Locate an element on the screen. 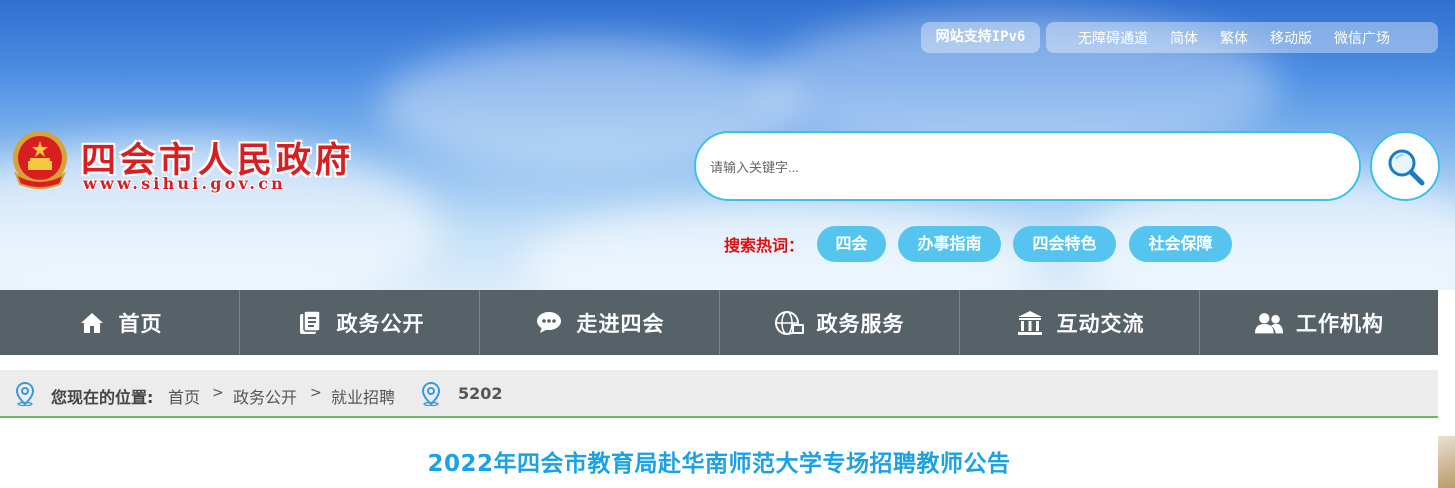 The width and height of the screenshot is (1455, 488). nav-item-interaction: 互动交流 is located at coordinates (1080, 322).